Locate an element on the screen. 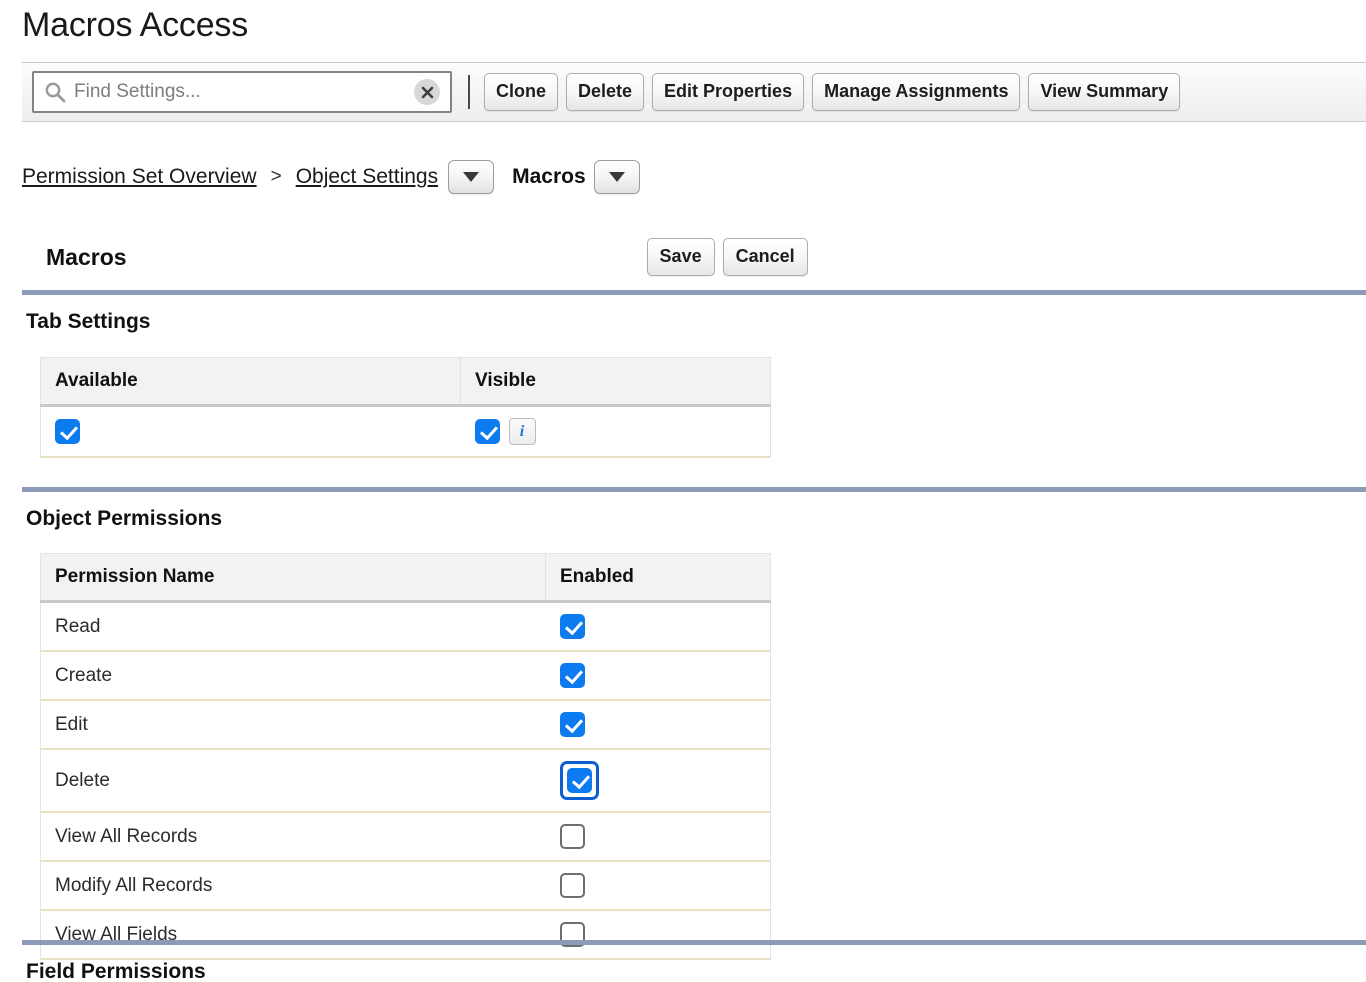 This screenshot has width=1366, height=982. info-icon: i is located at coordinates (522, 431).